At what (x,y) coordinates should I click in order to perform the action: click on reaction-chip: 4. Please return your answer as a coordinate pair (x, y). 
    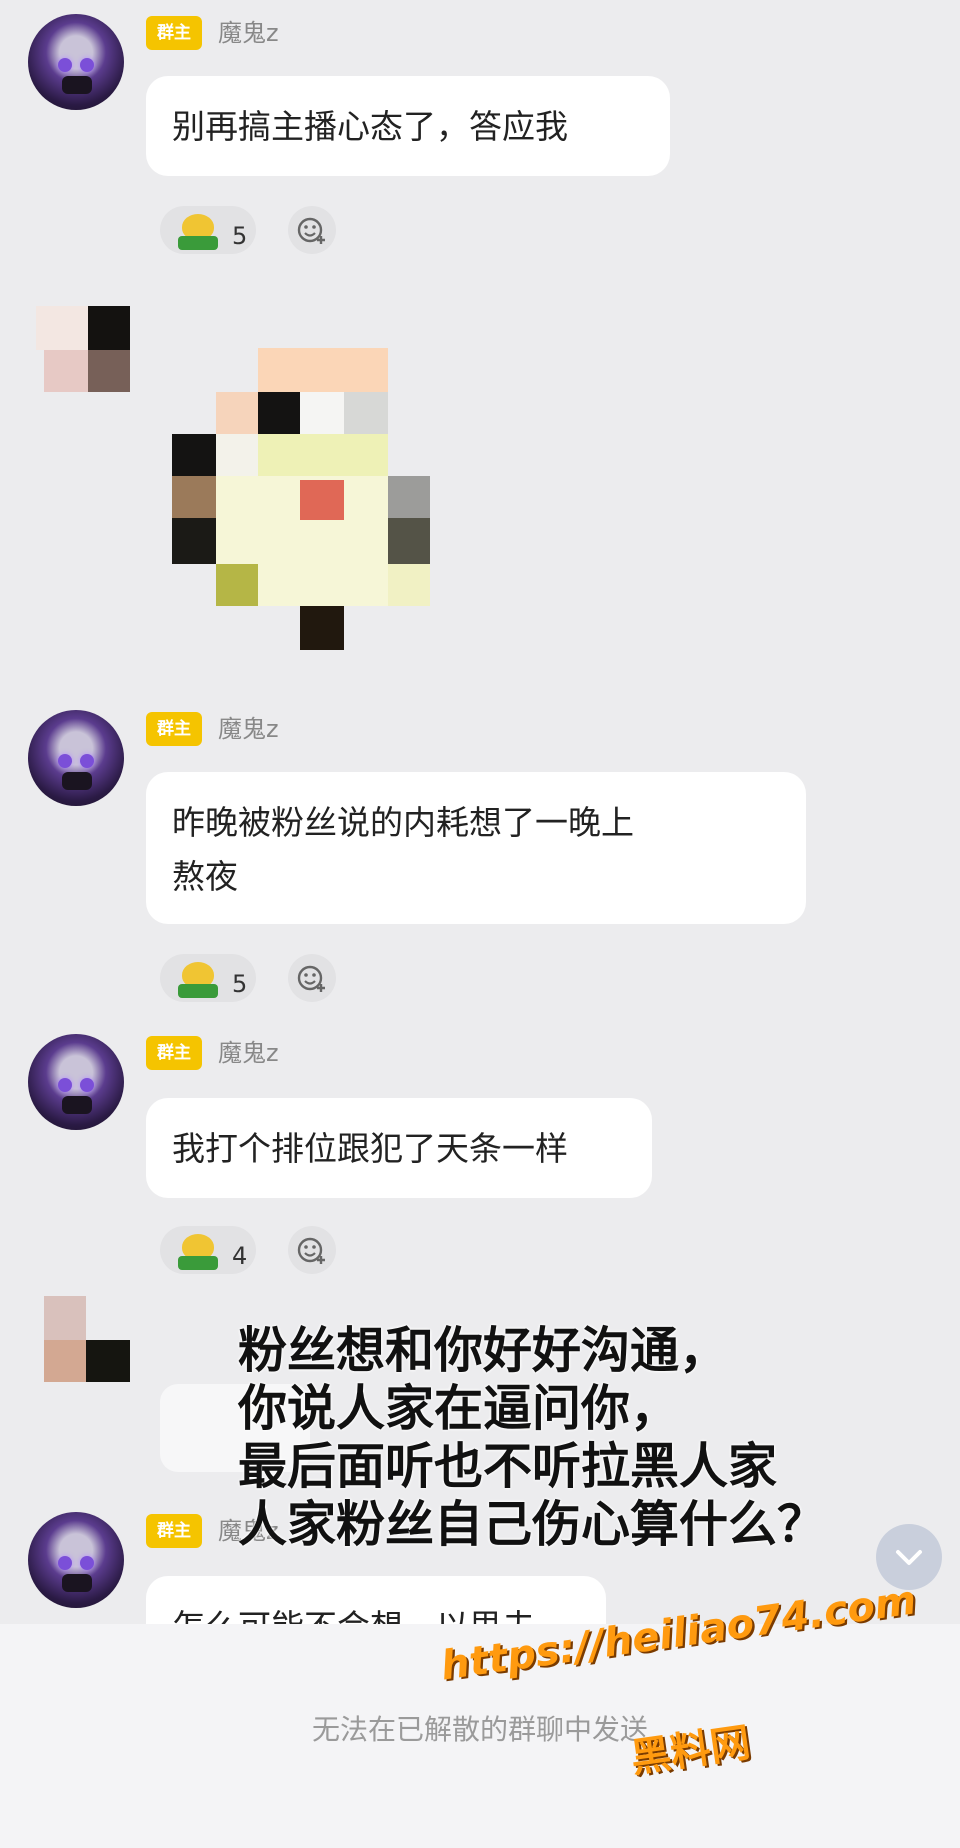
    Looking at the image, I should click on (208, 1250).